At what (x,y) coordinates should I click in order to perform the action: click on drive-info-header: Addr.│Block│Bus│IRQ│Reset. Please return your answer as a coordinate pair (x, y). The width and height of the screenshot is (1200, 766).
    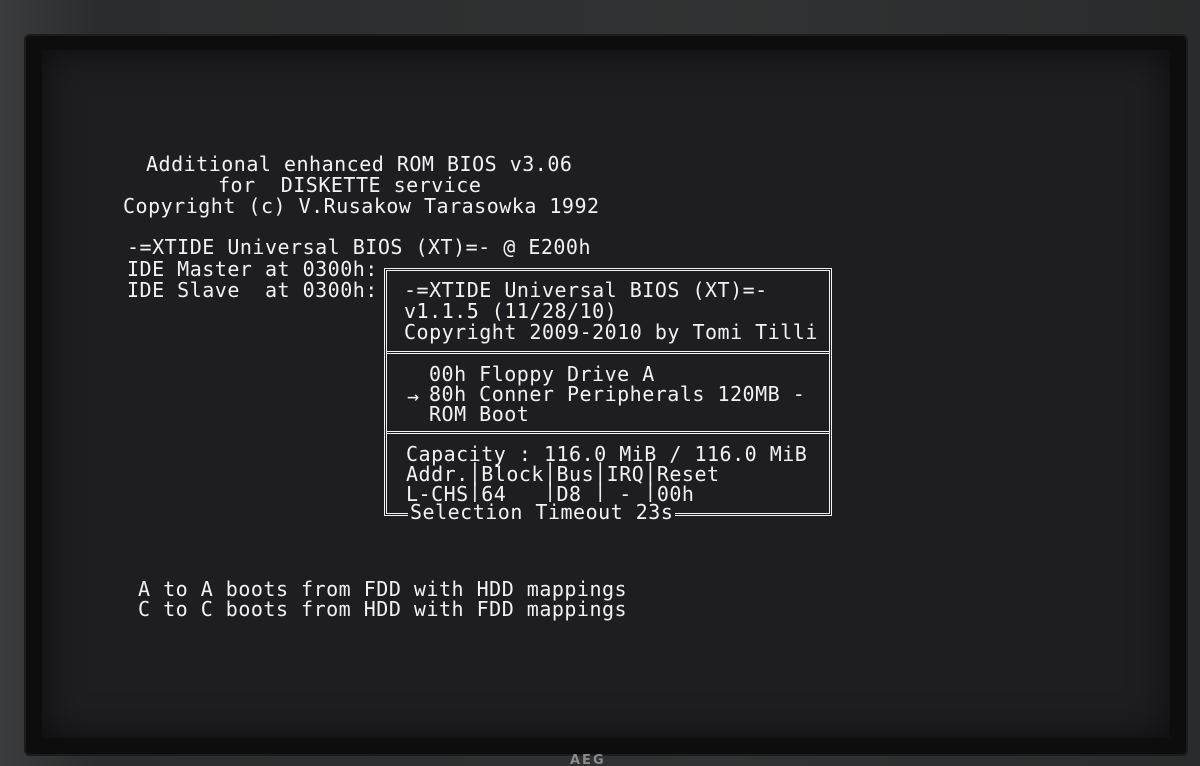
    Looking at the image, I should click on (563, 474).